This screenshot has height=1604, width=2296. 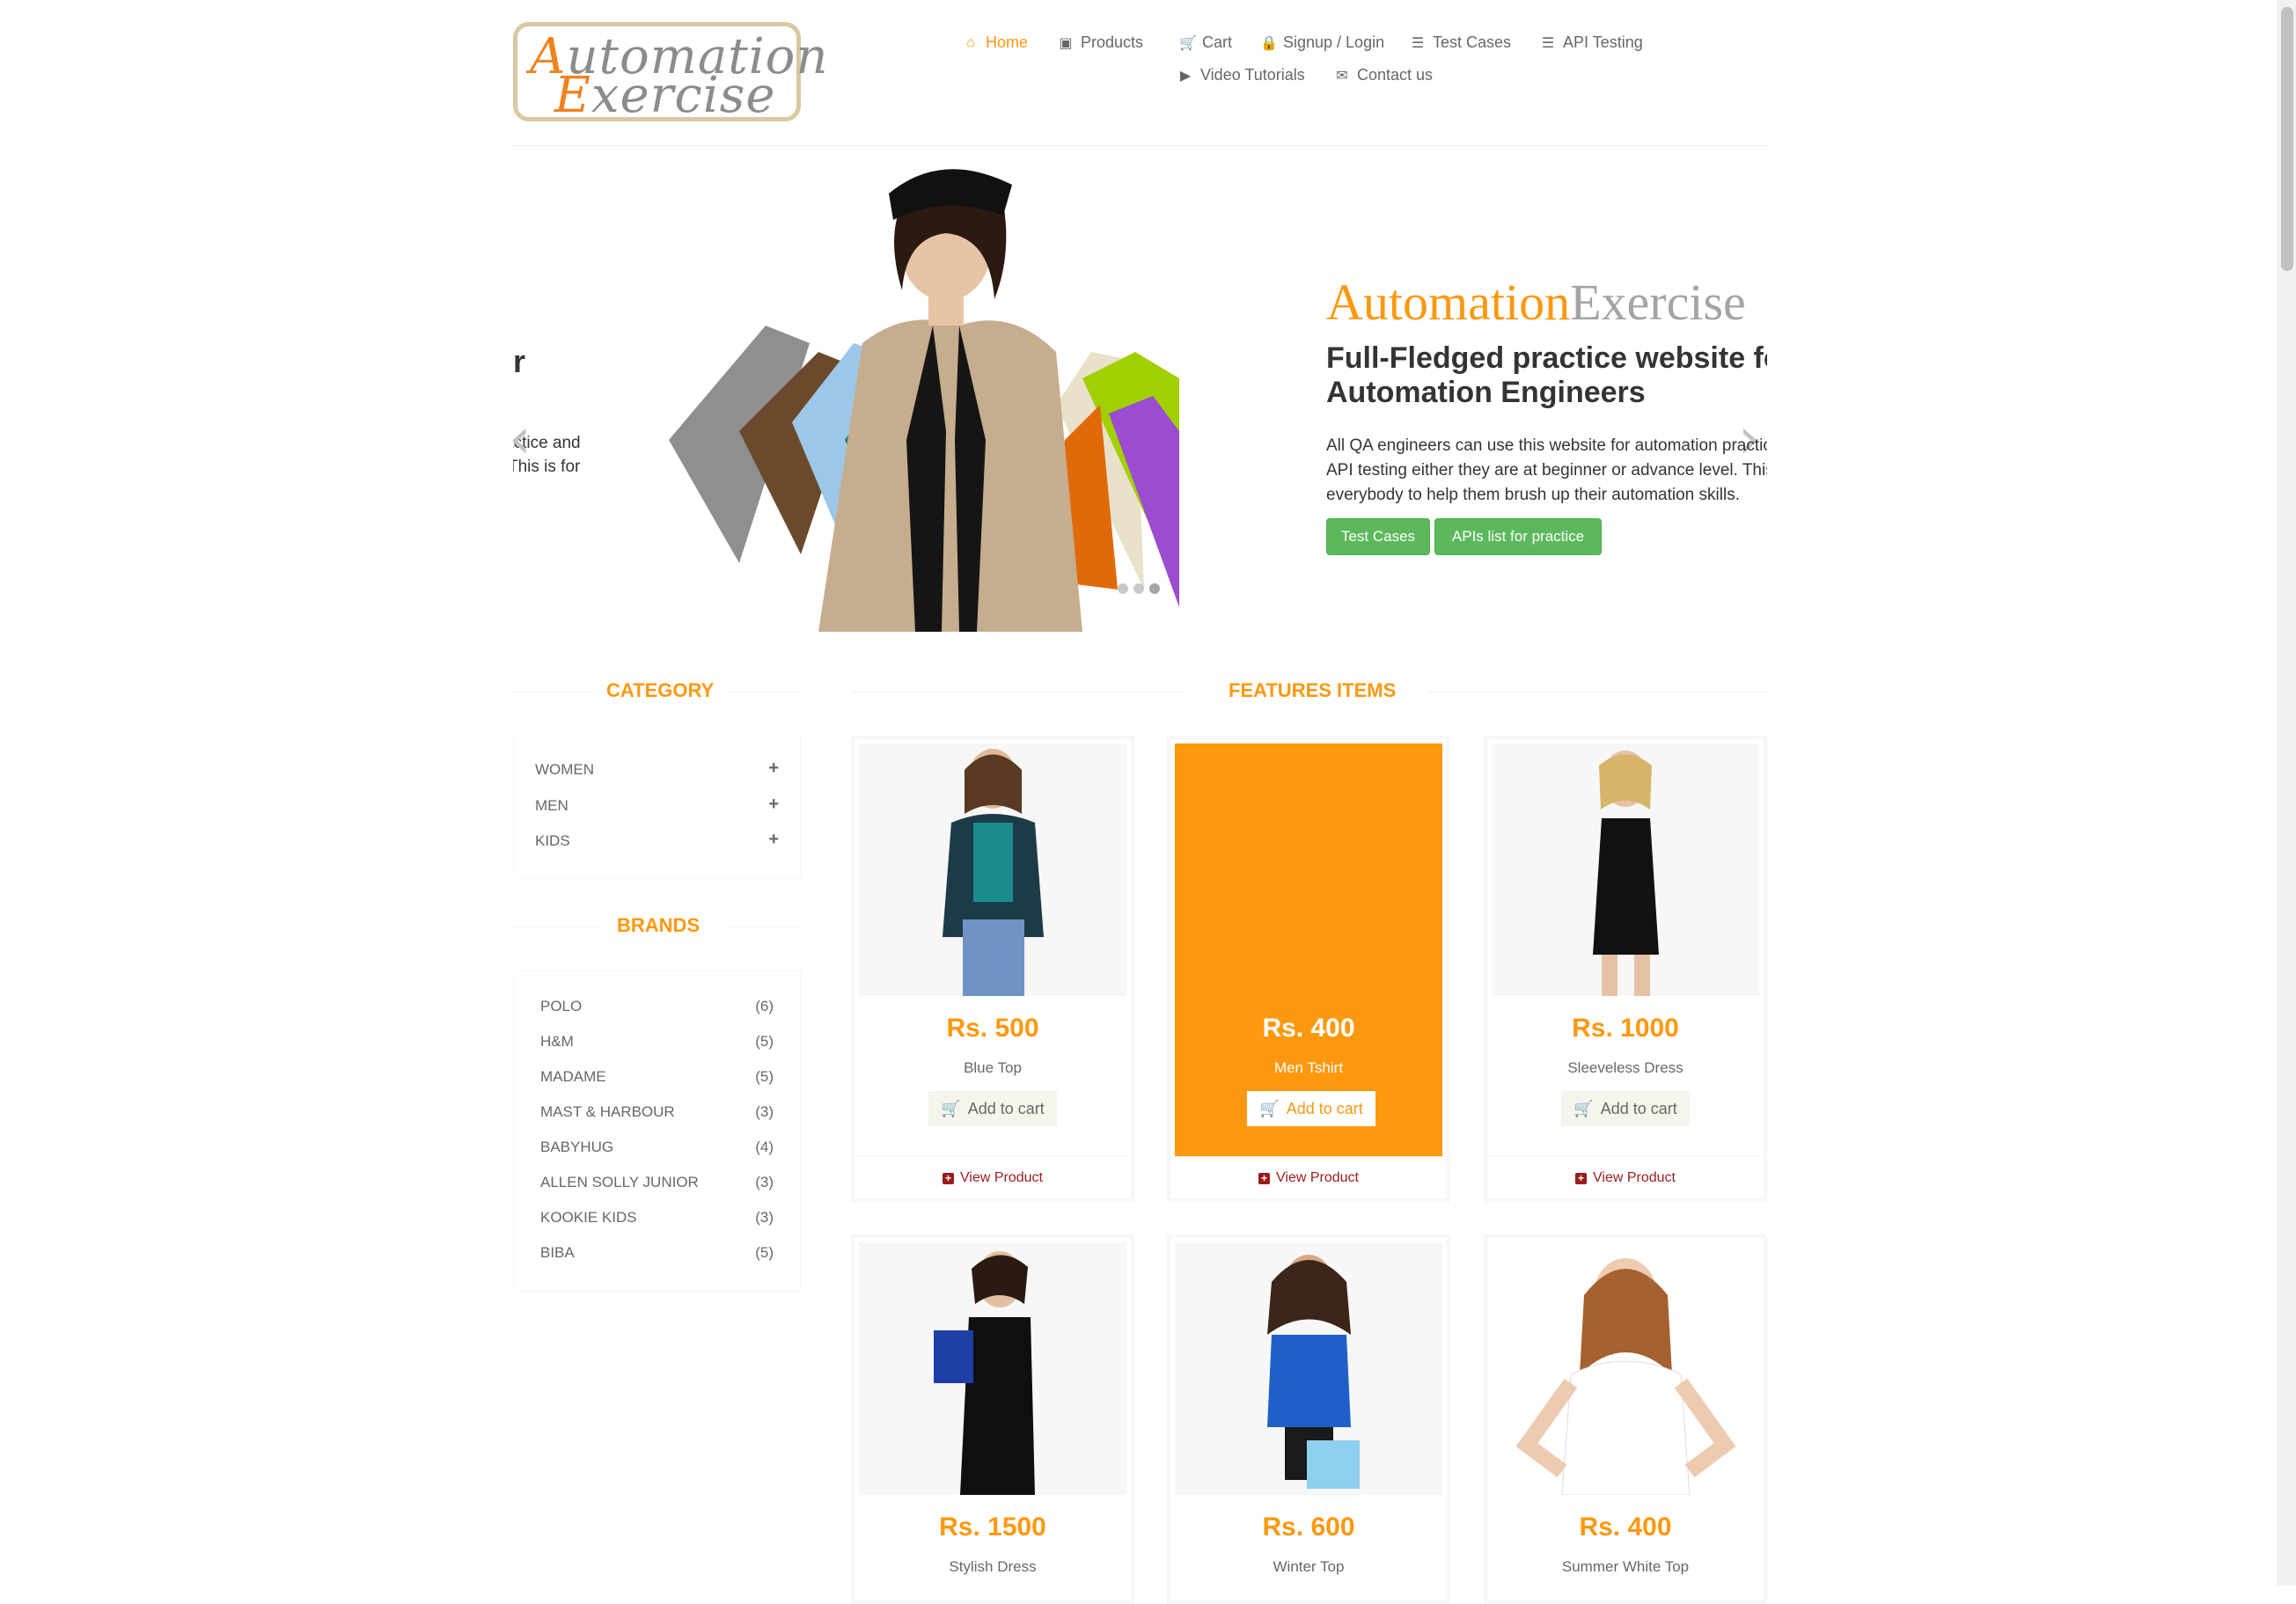 I want to click on product-image-stylish-dress, so click(x=992, y=1368).